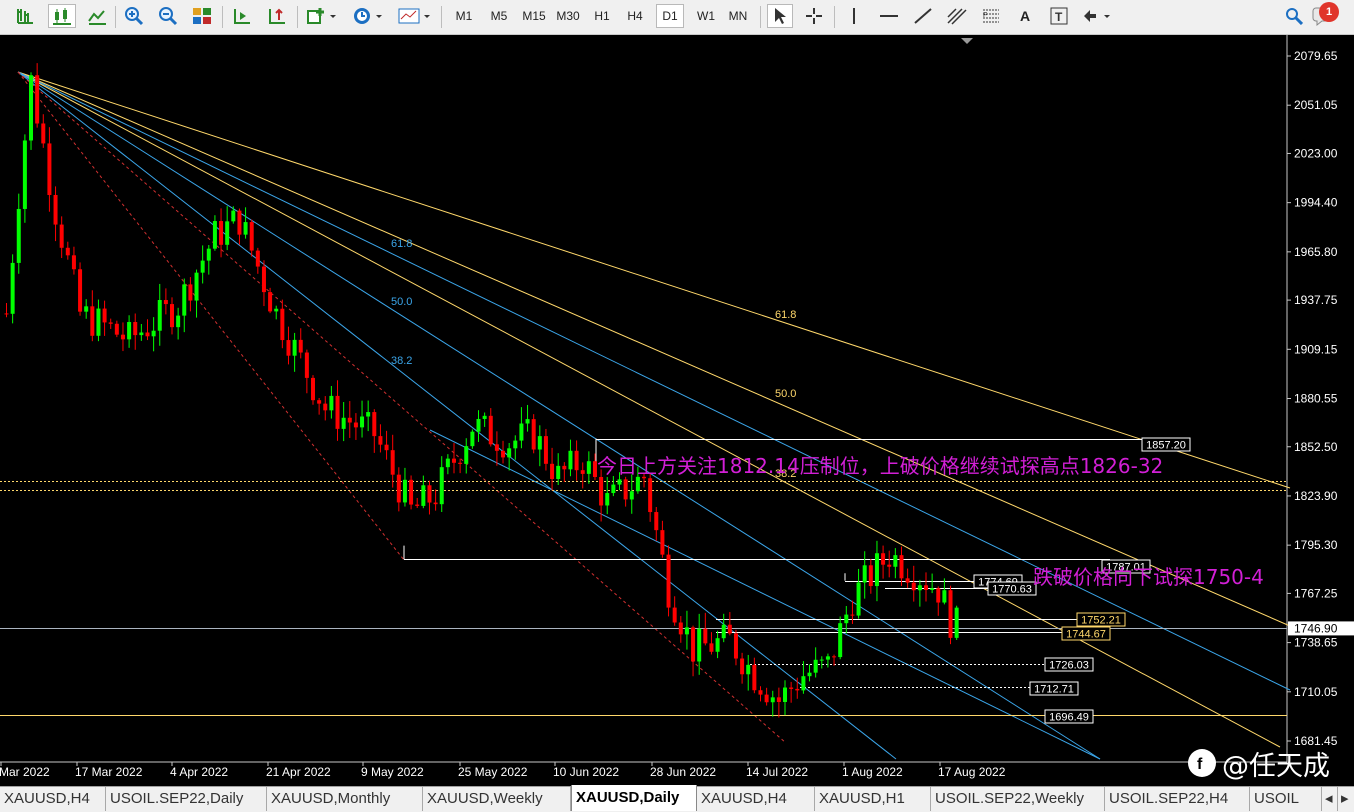 The height and width of the screenshot is (812, 1354). I want to click on tab-usoil-h4: USOIL.SEP22,H4, so click(1177, 799).